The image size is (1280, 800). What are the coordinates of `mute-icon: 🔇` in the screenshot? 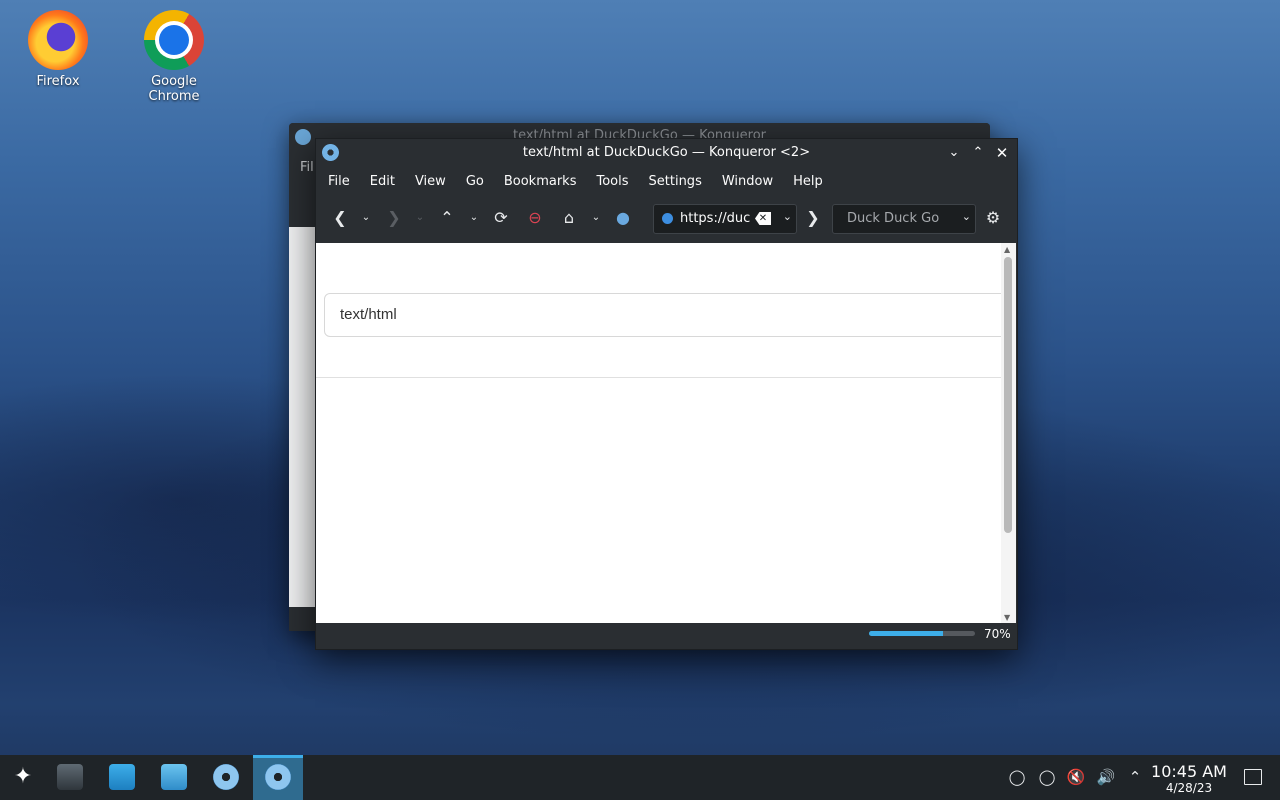 It's located at (1076, 777).